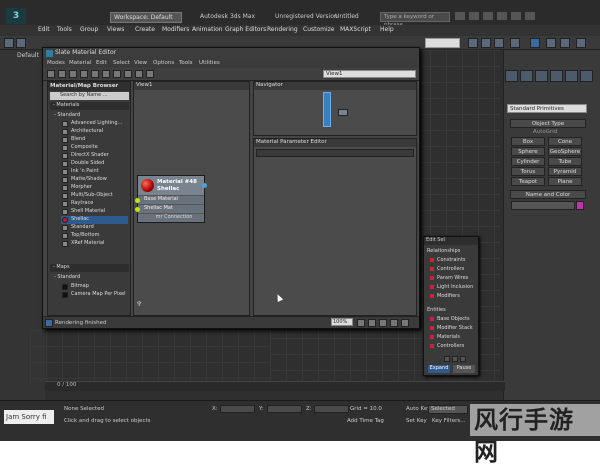 The height and width of the screenshot is (468, 600). What do you see at coordinates (94, 156) in the screenshot?
I see `material-item: DirectX Shader` at bounding box center [94, 156].